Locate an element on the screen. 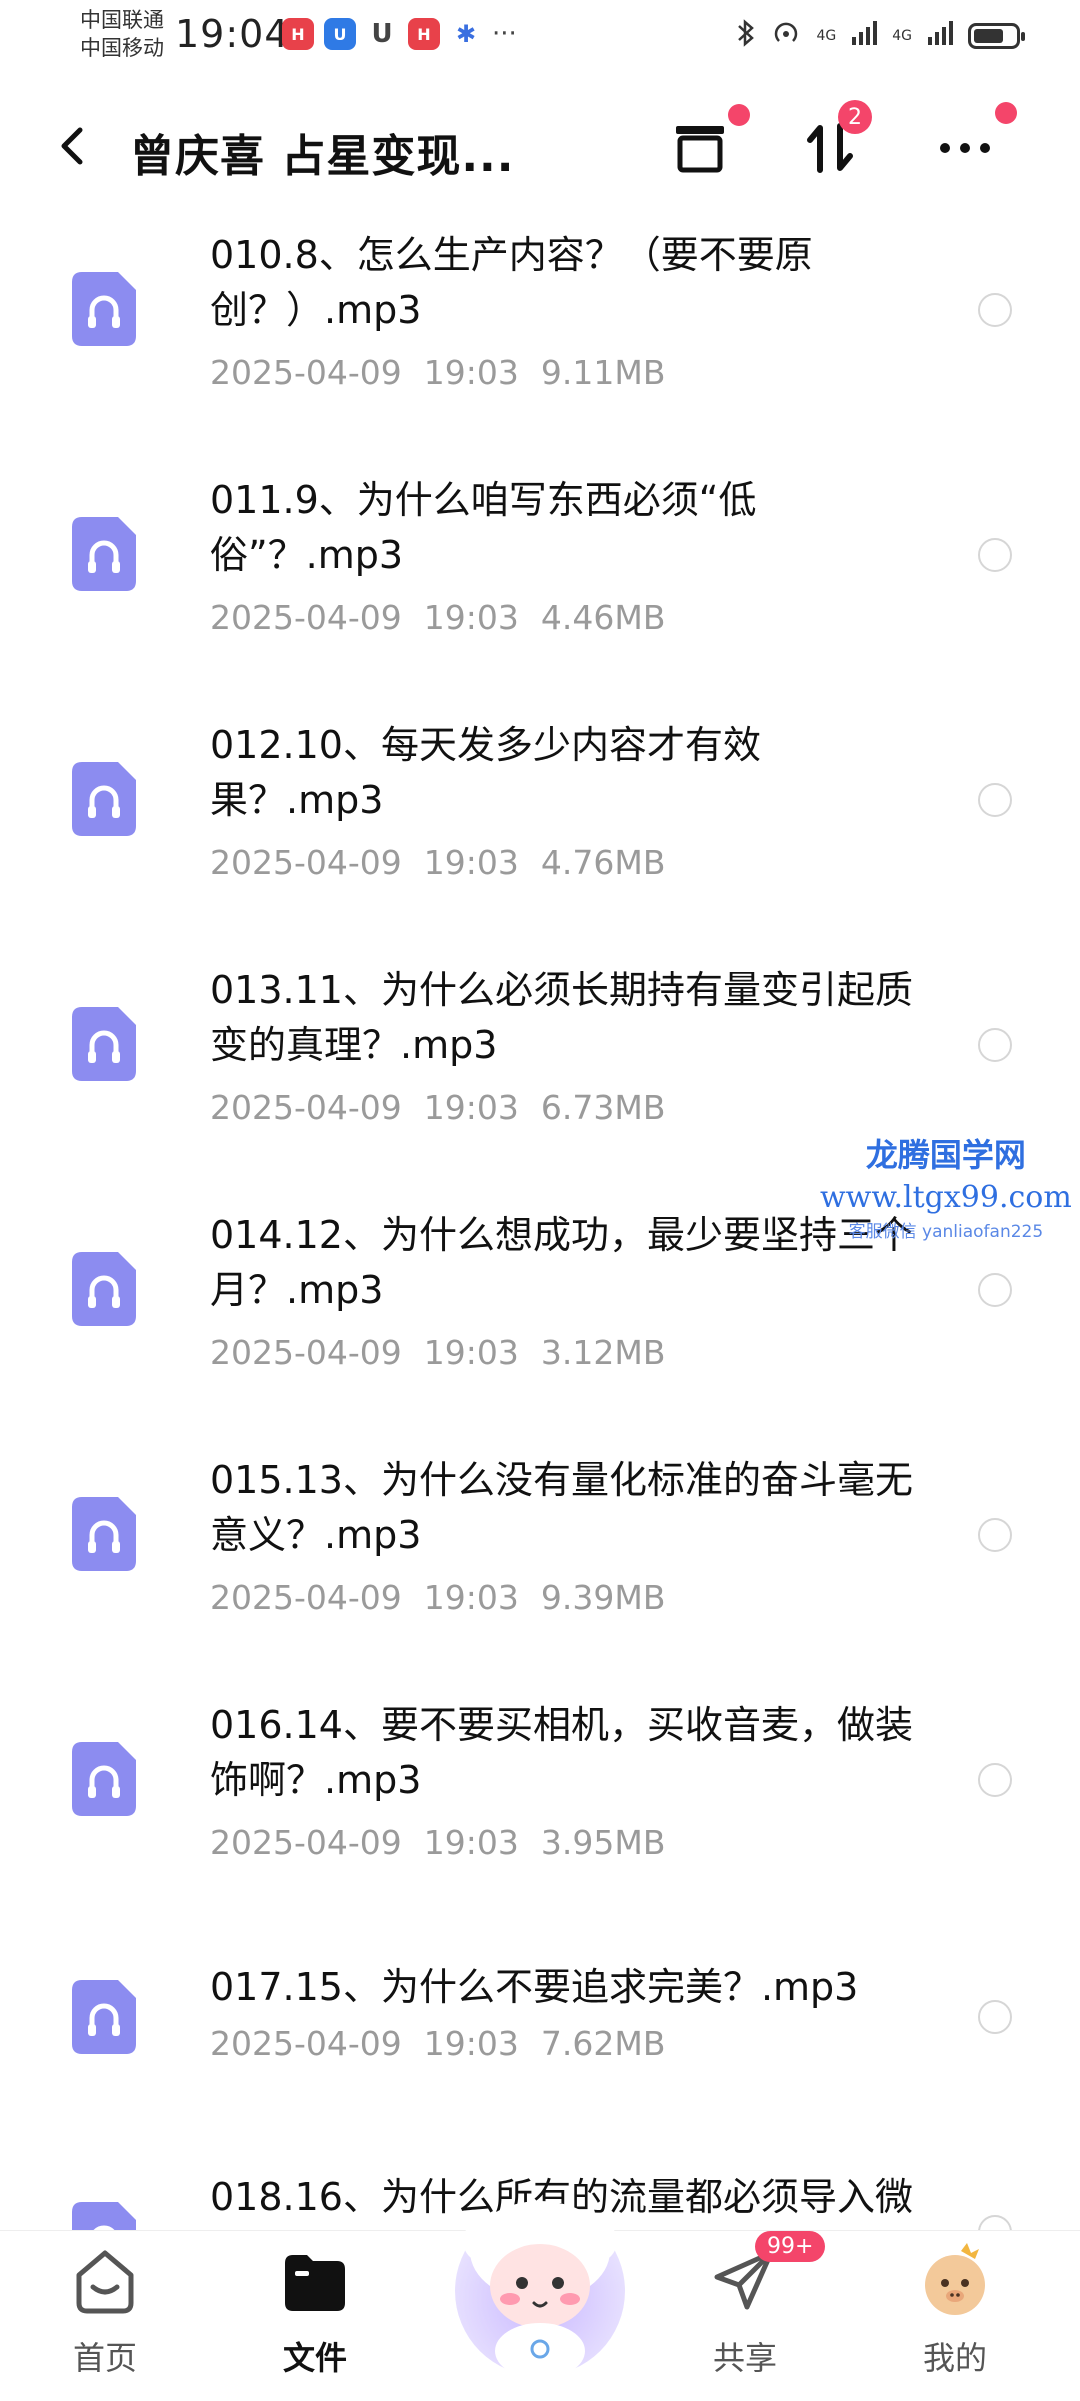  battery-icon is located at coordinates (996, 36).